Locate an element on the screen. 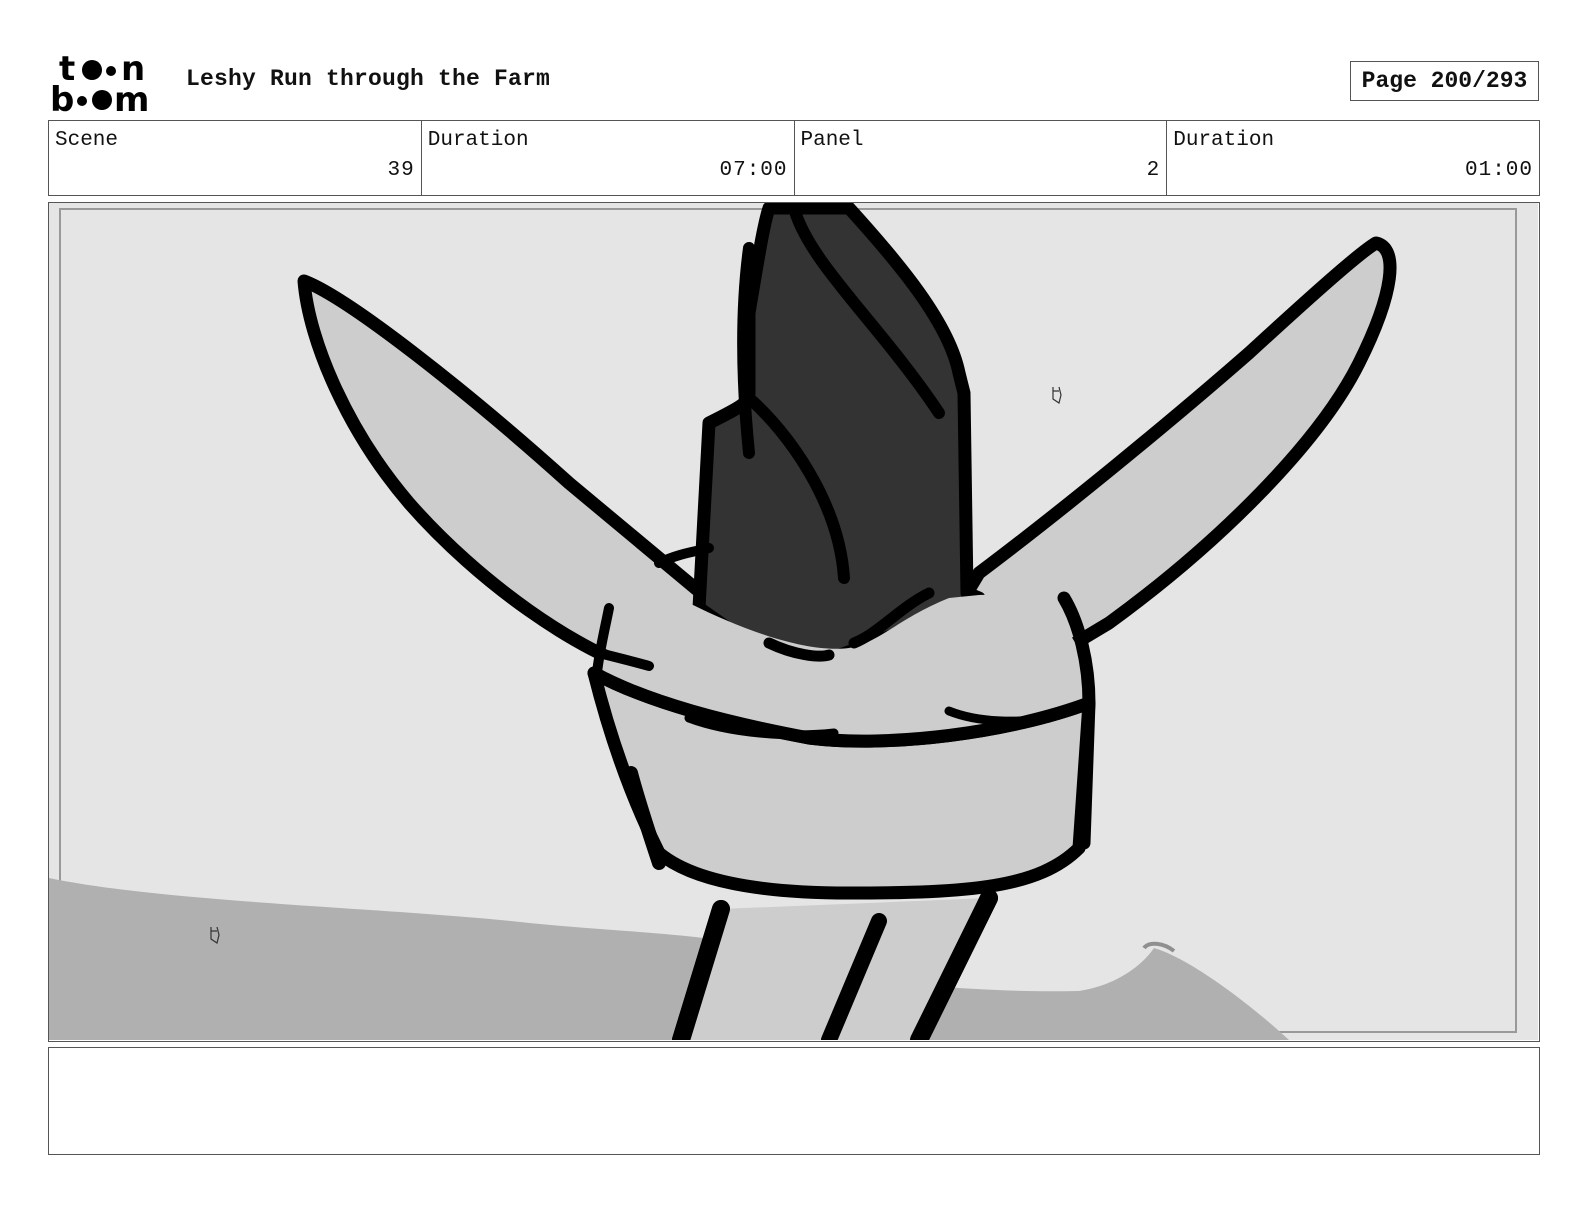 This screenshot has height=1224, width=1584. panel-label: Panel is located at coordinates (832, 140).